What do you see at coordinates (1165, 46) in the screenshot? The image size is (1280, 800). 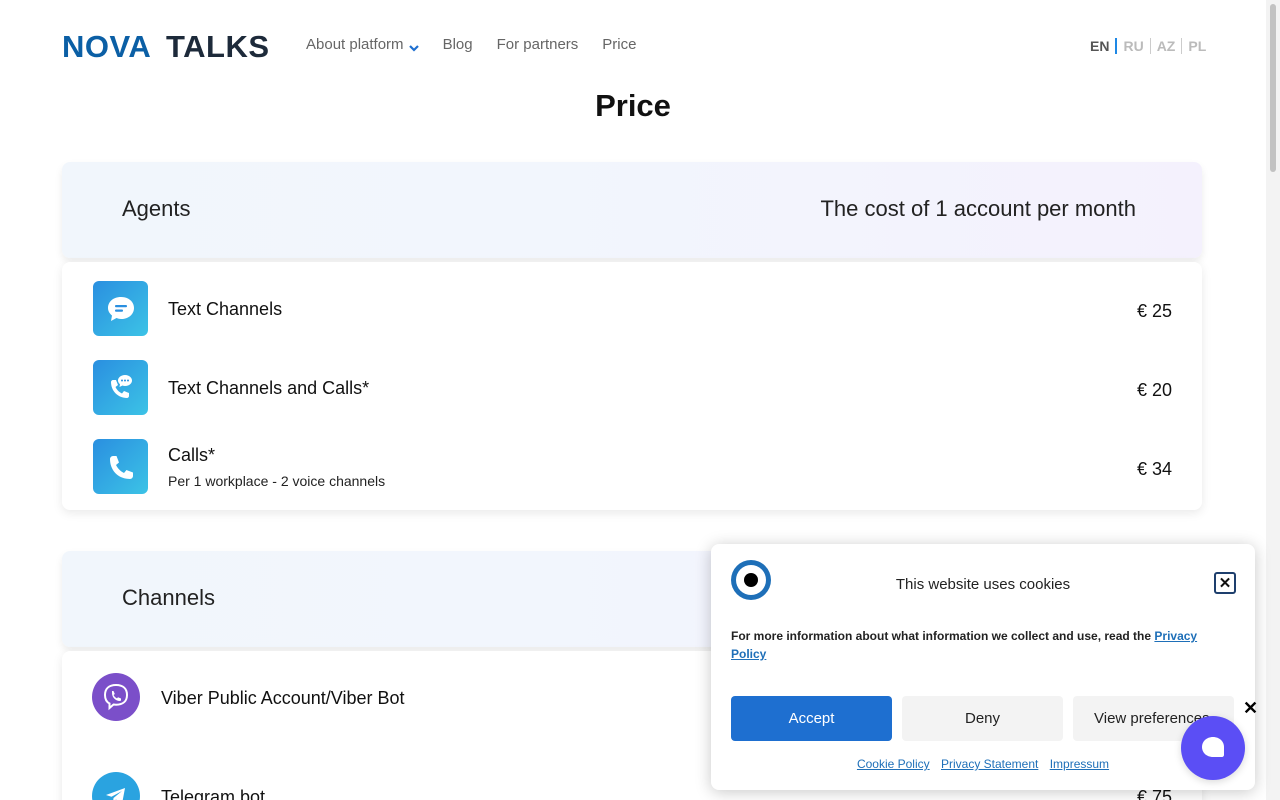 I see `lang-az: AZ` at bounding box center [1165, 46].